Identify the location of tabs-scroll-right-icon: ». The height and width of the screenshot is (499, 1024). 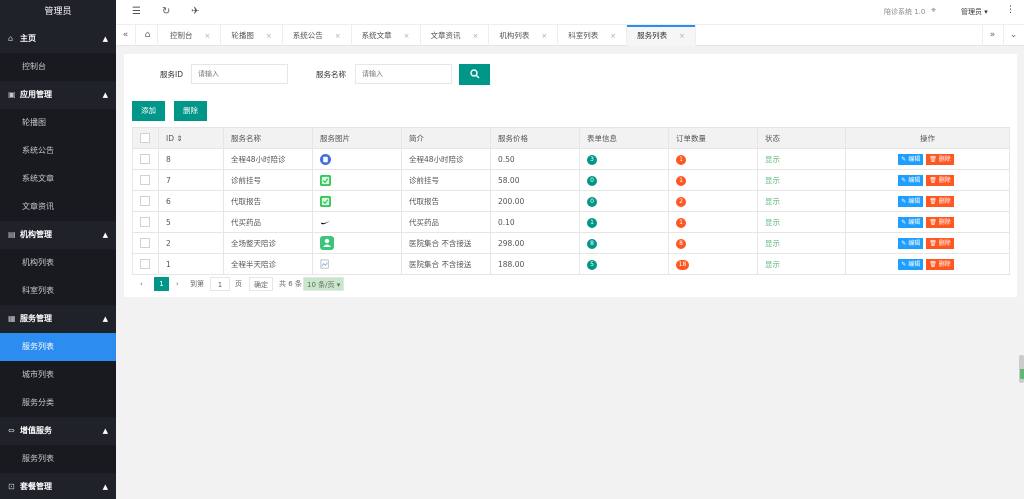
(992, 35).